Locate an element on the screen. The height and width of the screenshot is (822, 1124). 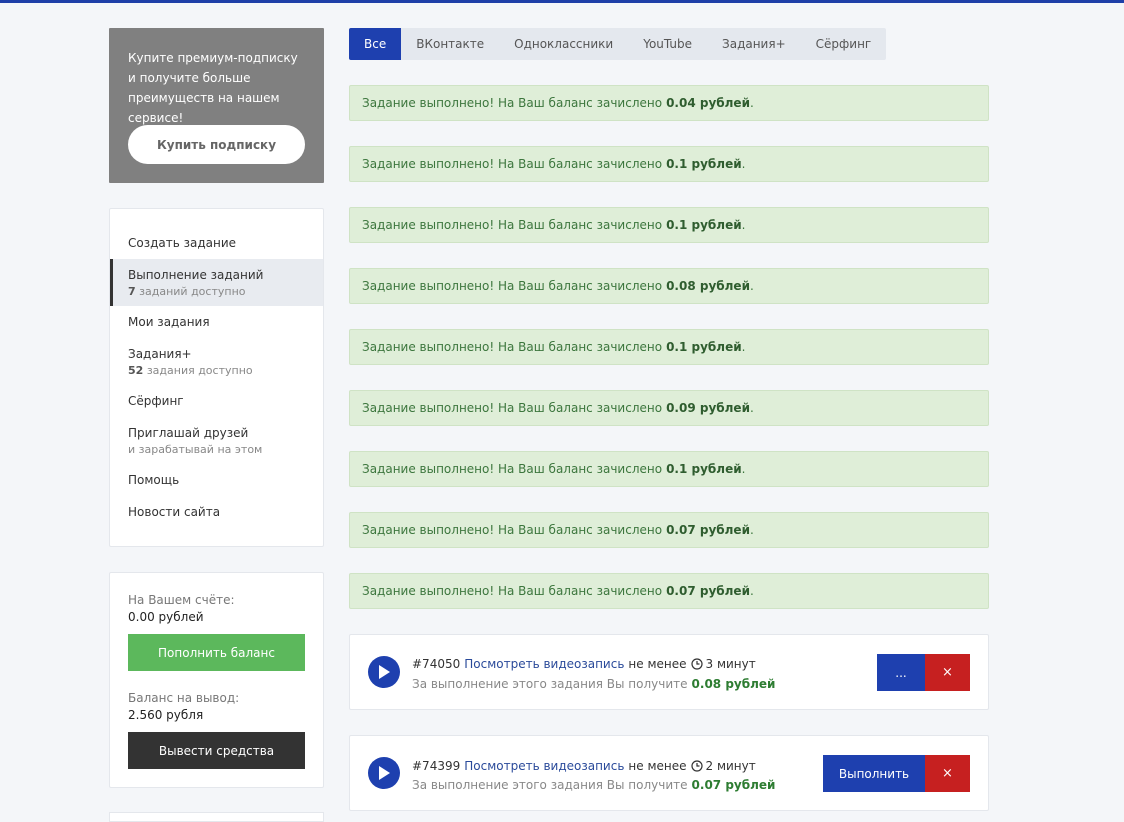
alert-amount: 0.08 рублей is located at coordinates (708, 286).